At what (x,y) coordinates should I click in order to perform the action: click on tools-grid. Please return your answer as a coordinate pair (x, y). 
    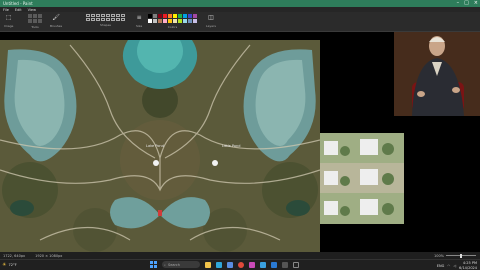
    Looking at the image, I should click on (35, 18).